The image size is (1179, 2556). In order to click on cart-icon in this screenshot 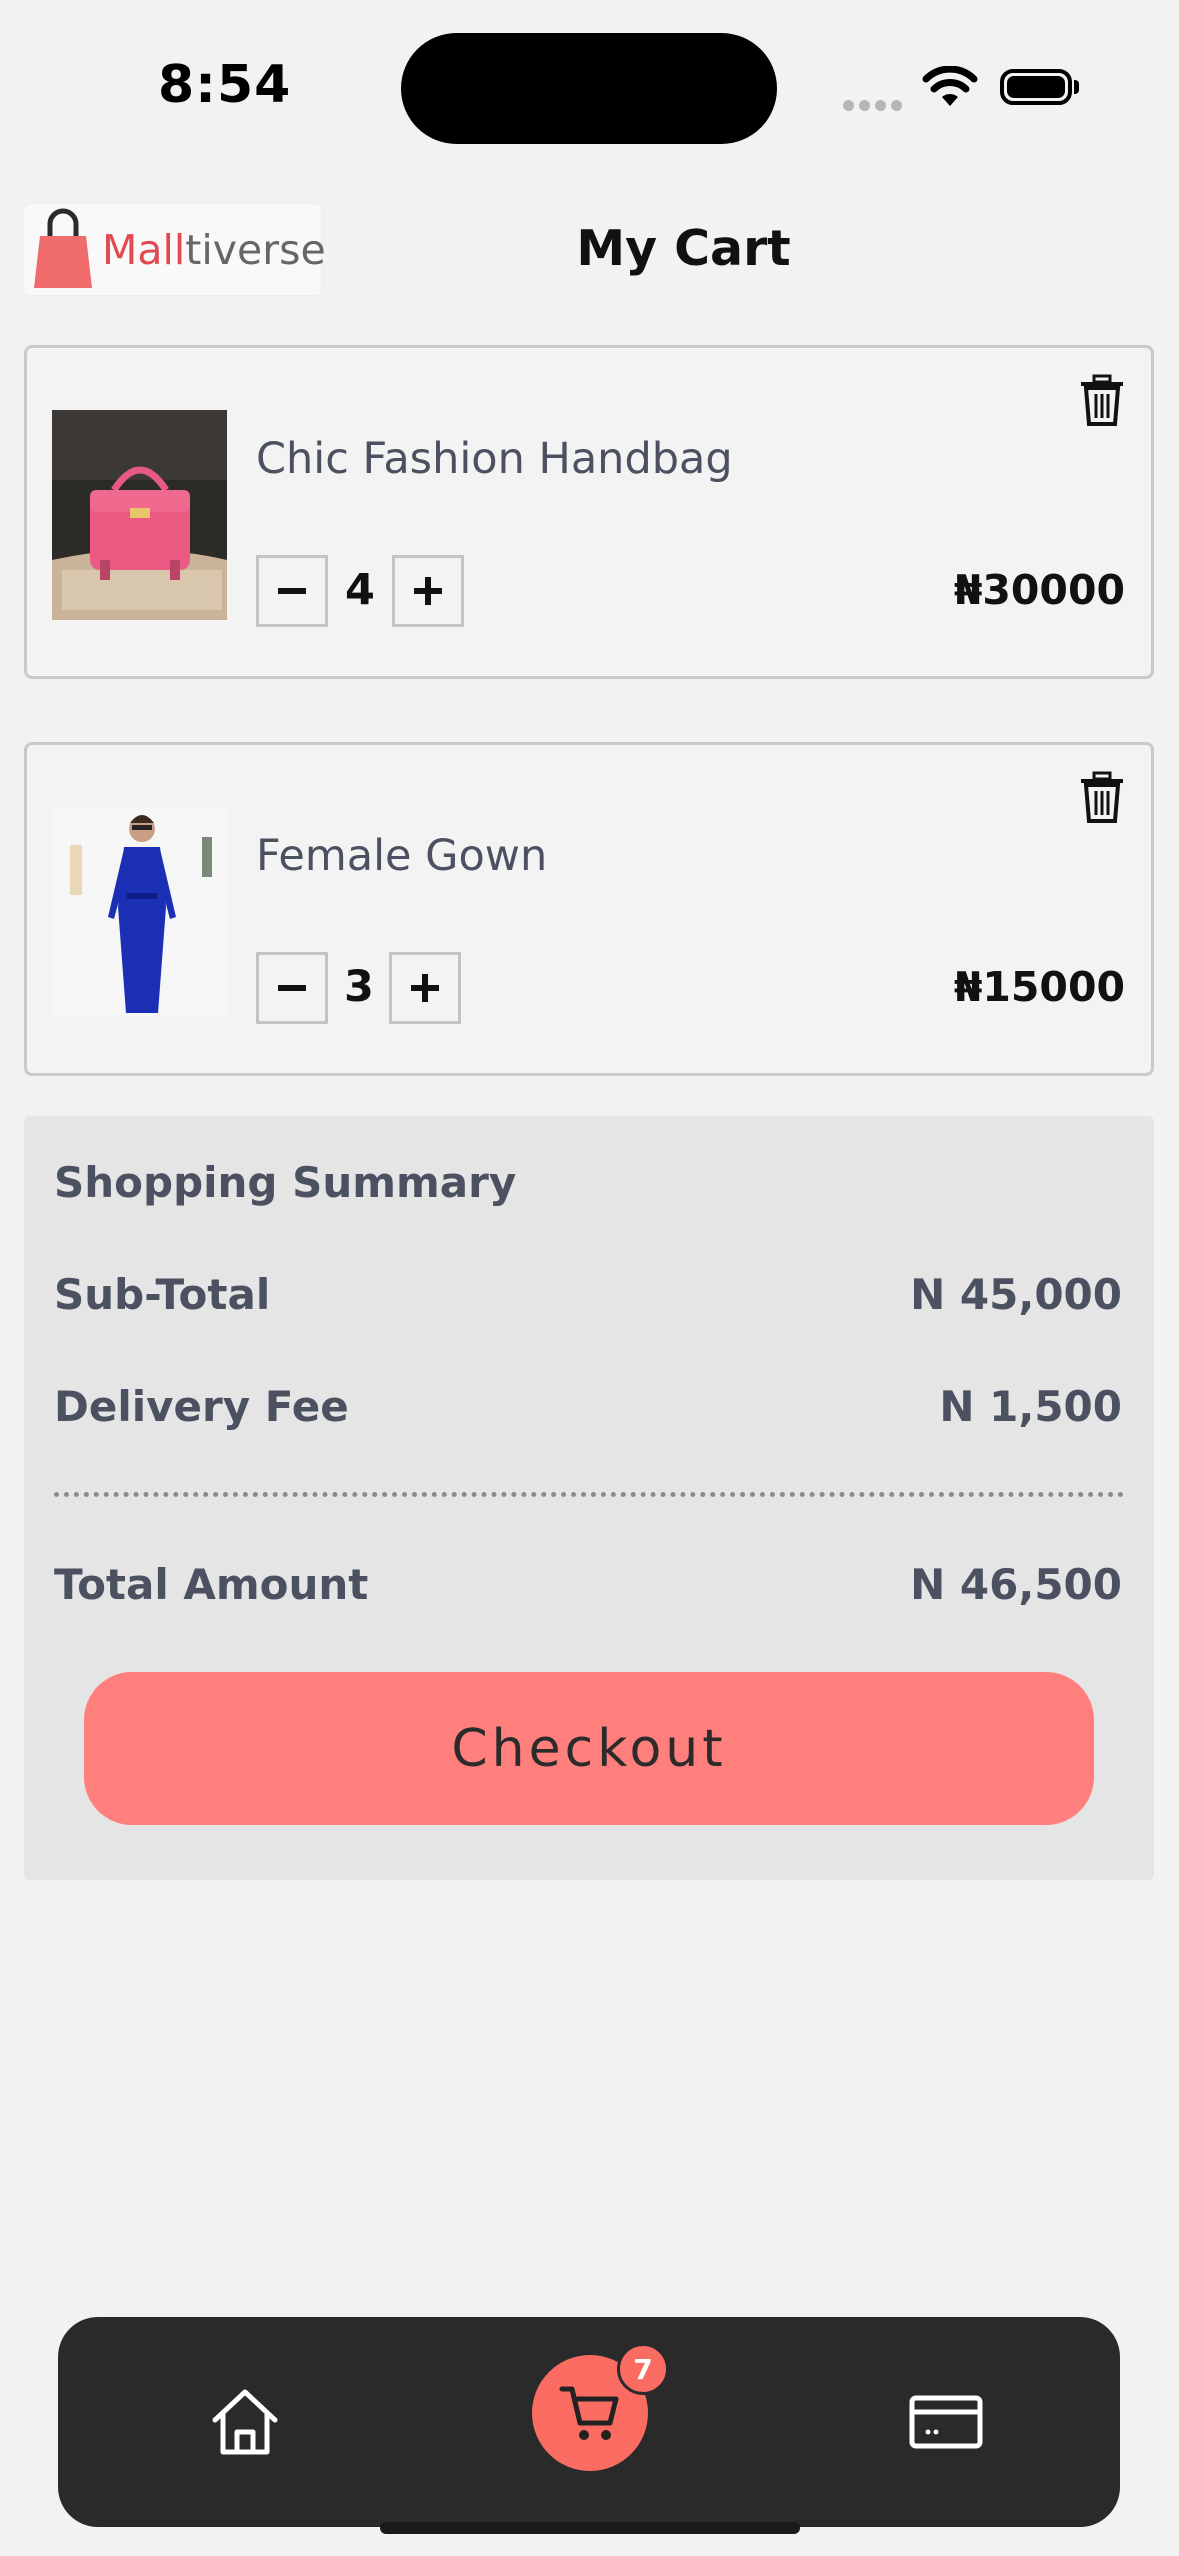, I will do `click(590, 2413)`.